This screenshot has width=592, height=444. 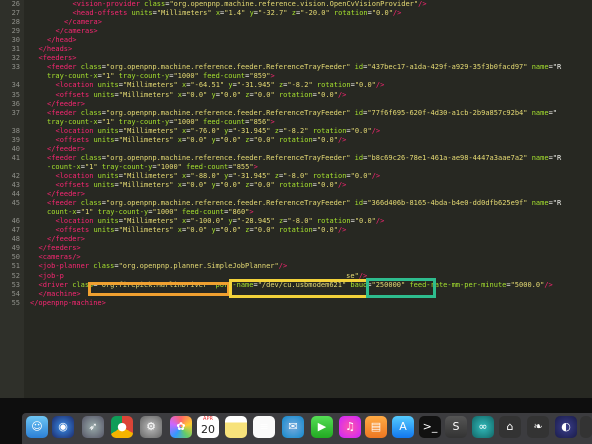 What do you see at coordinates (64, 166) in the screenshot?
I see `code-token: -count-x` at bounding box center [64, 166].